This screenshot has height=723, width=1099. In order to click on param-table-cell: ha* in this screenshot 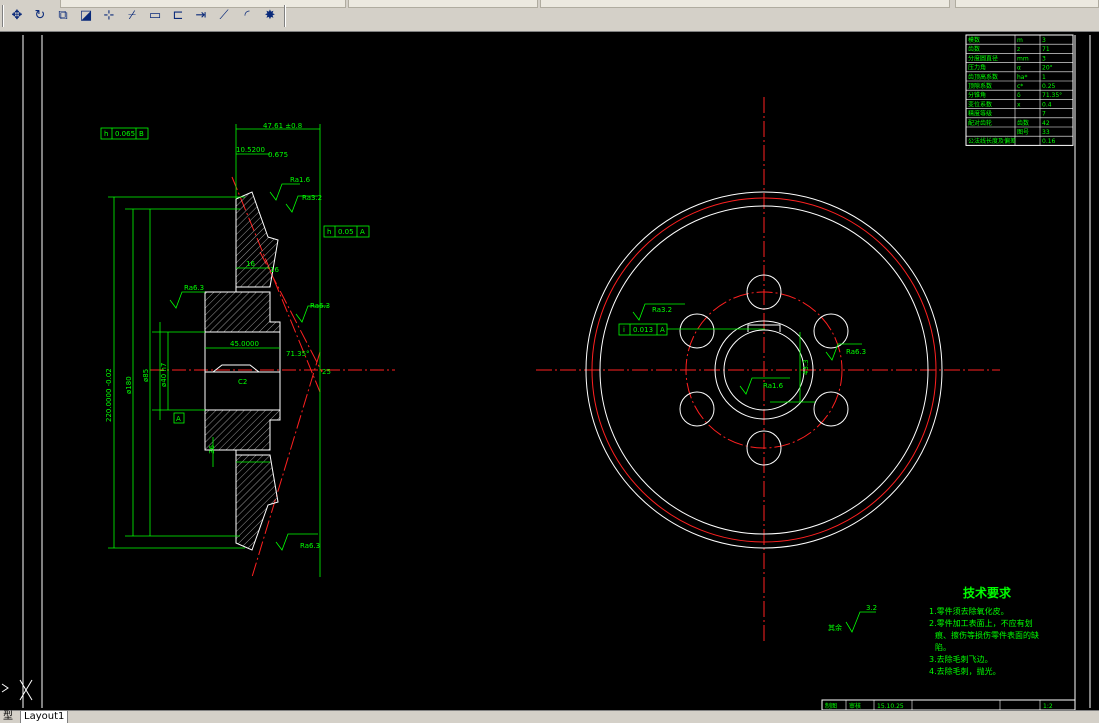, I will do `click(1022, 77)`.